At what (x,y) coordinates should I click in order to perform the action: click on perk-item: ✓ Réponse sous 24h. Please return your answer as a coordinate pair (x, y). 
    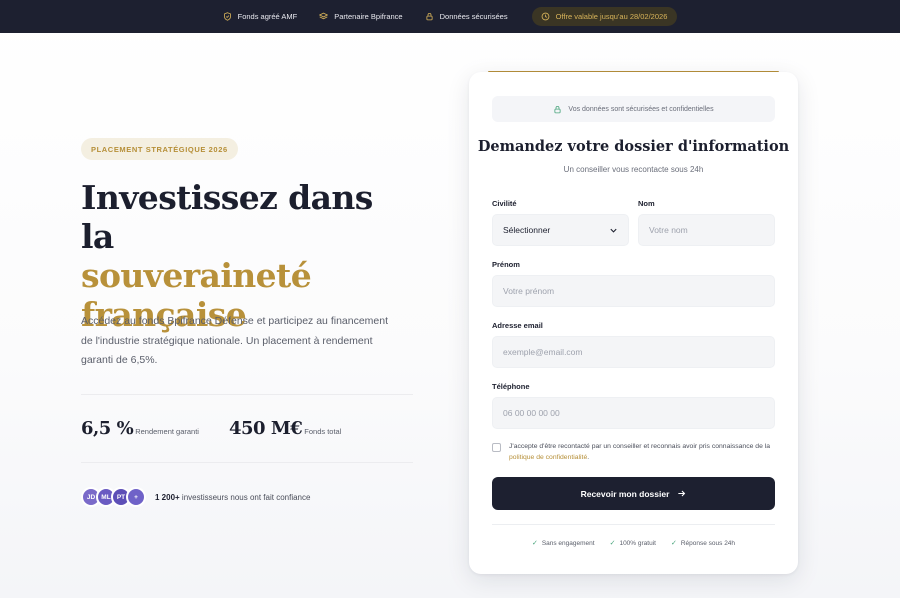
    Looking at the image, I should click on (703, 543).